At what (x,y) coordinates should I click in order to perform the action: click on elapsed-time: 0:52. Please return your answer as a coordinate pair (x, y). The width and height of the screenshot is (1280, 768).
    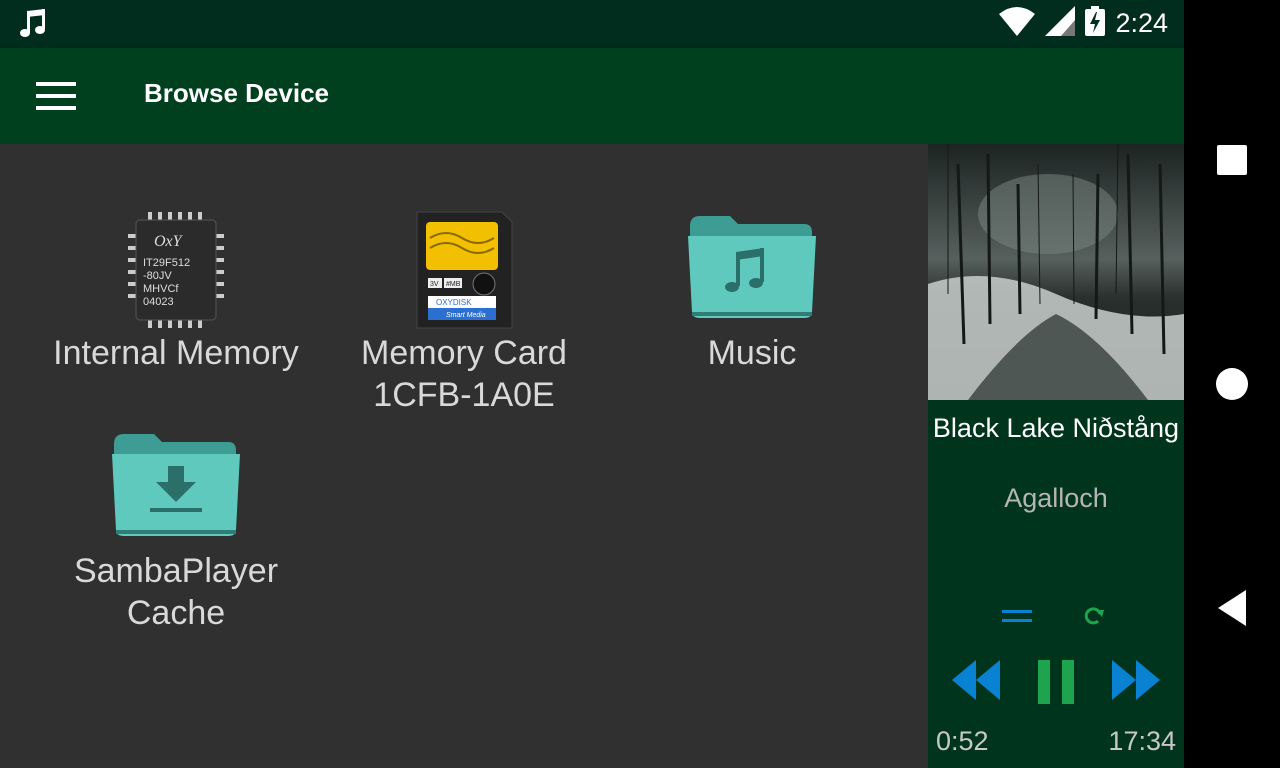
    Looking at the image, I should click on (962, 741).